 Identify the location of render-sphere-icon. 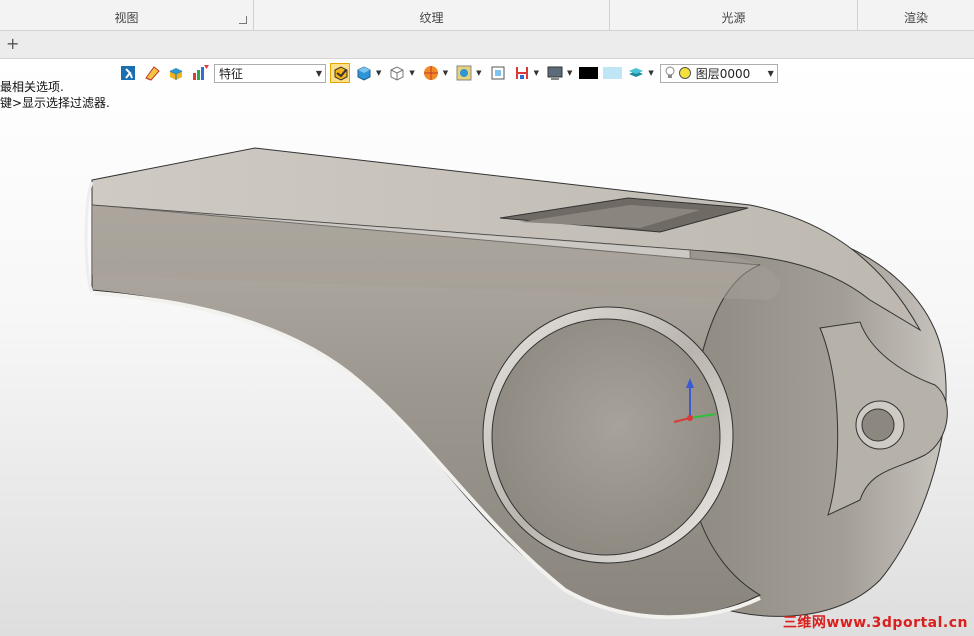
(431, 73).